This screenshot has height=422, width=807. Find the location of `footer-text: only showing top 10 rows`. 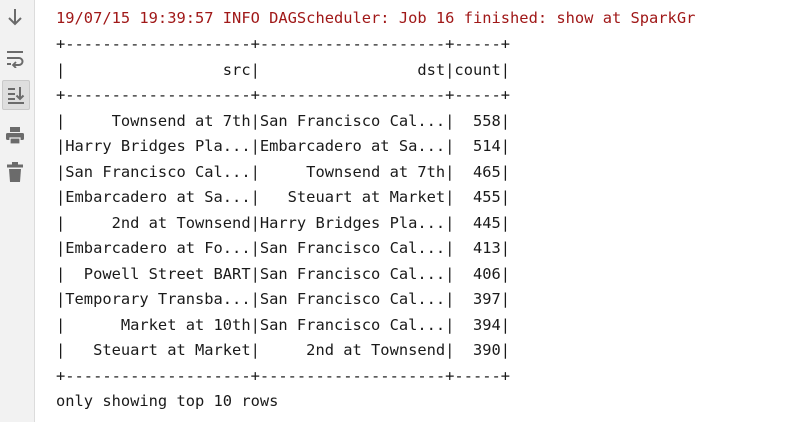

footer-text: only showing top 10 rows is located at coordinates (167, 401).